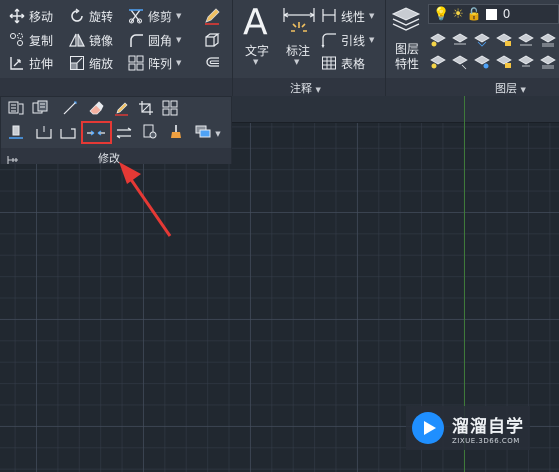 Image resolution: width=559 pixels, height=472 pixels. What do you see at coordinates (145, 199) in the screenshot?
I see `red-pointer-arrow` at bounding box center [145, 199].